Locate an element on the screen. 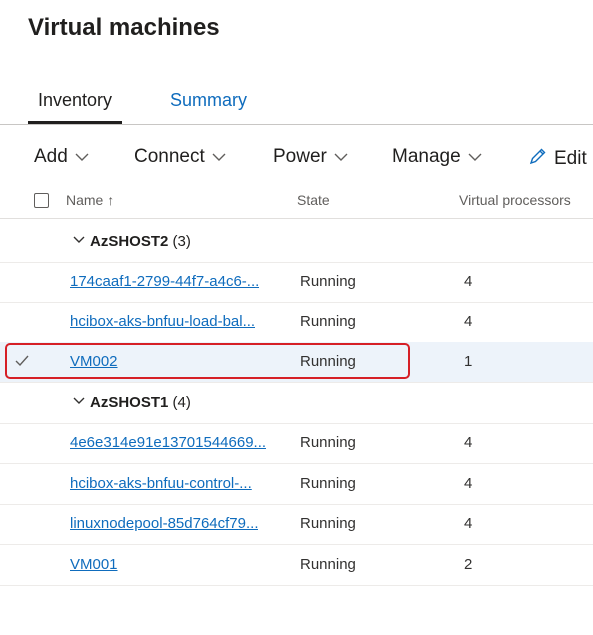 This screenshot has width=593, height=635. table-row: 174caaf1-2799-44f7-a4c6-... Running 4 is located at coordinates (296, 282).